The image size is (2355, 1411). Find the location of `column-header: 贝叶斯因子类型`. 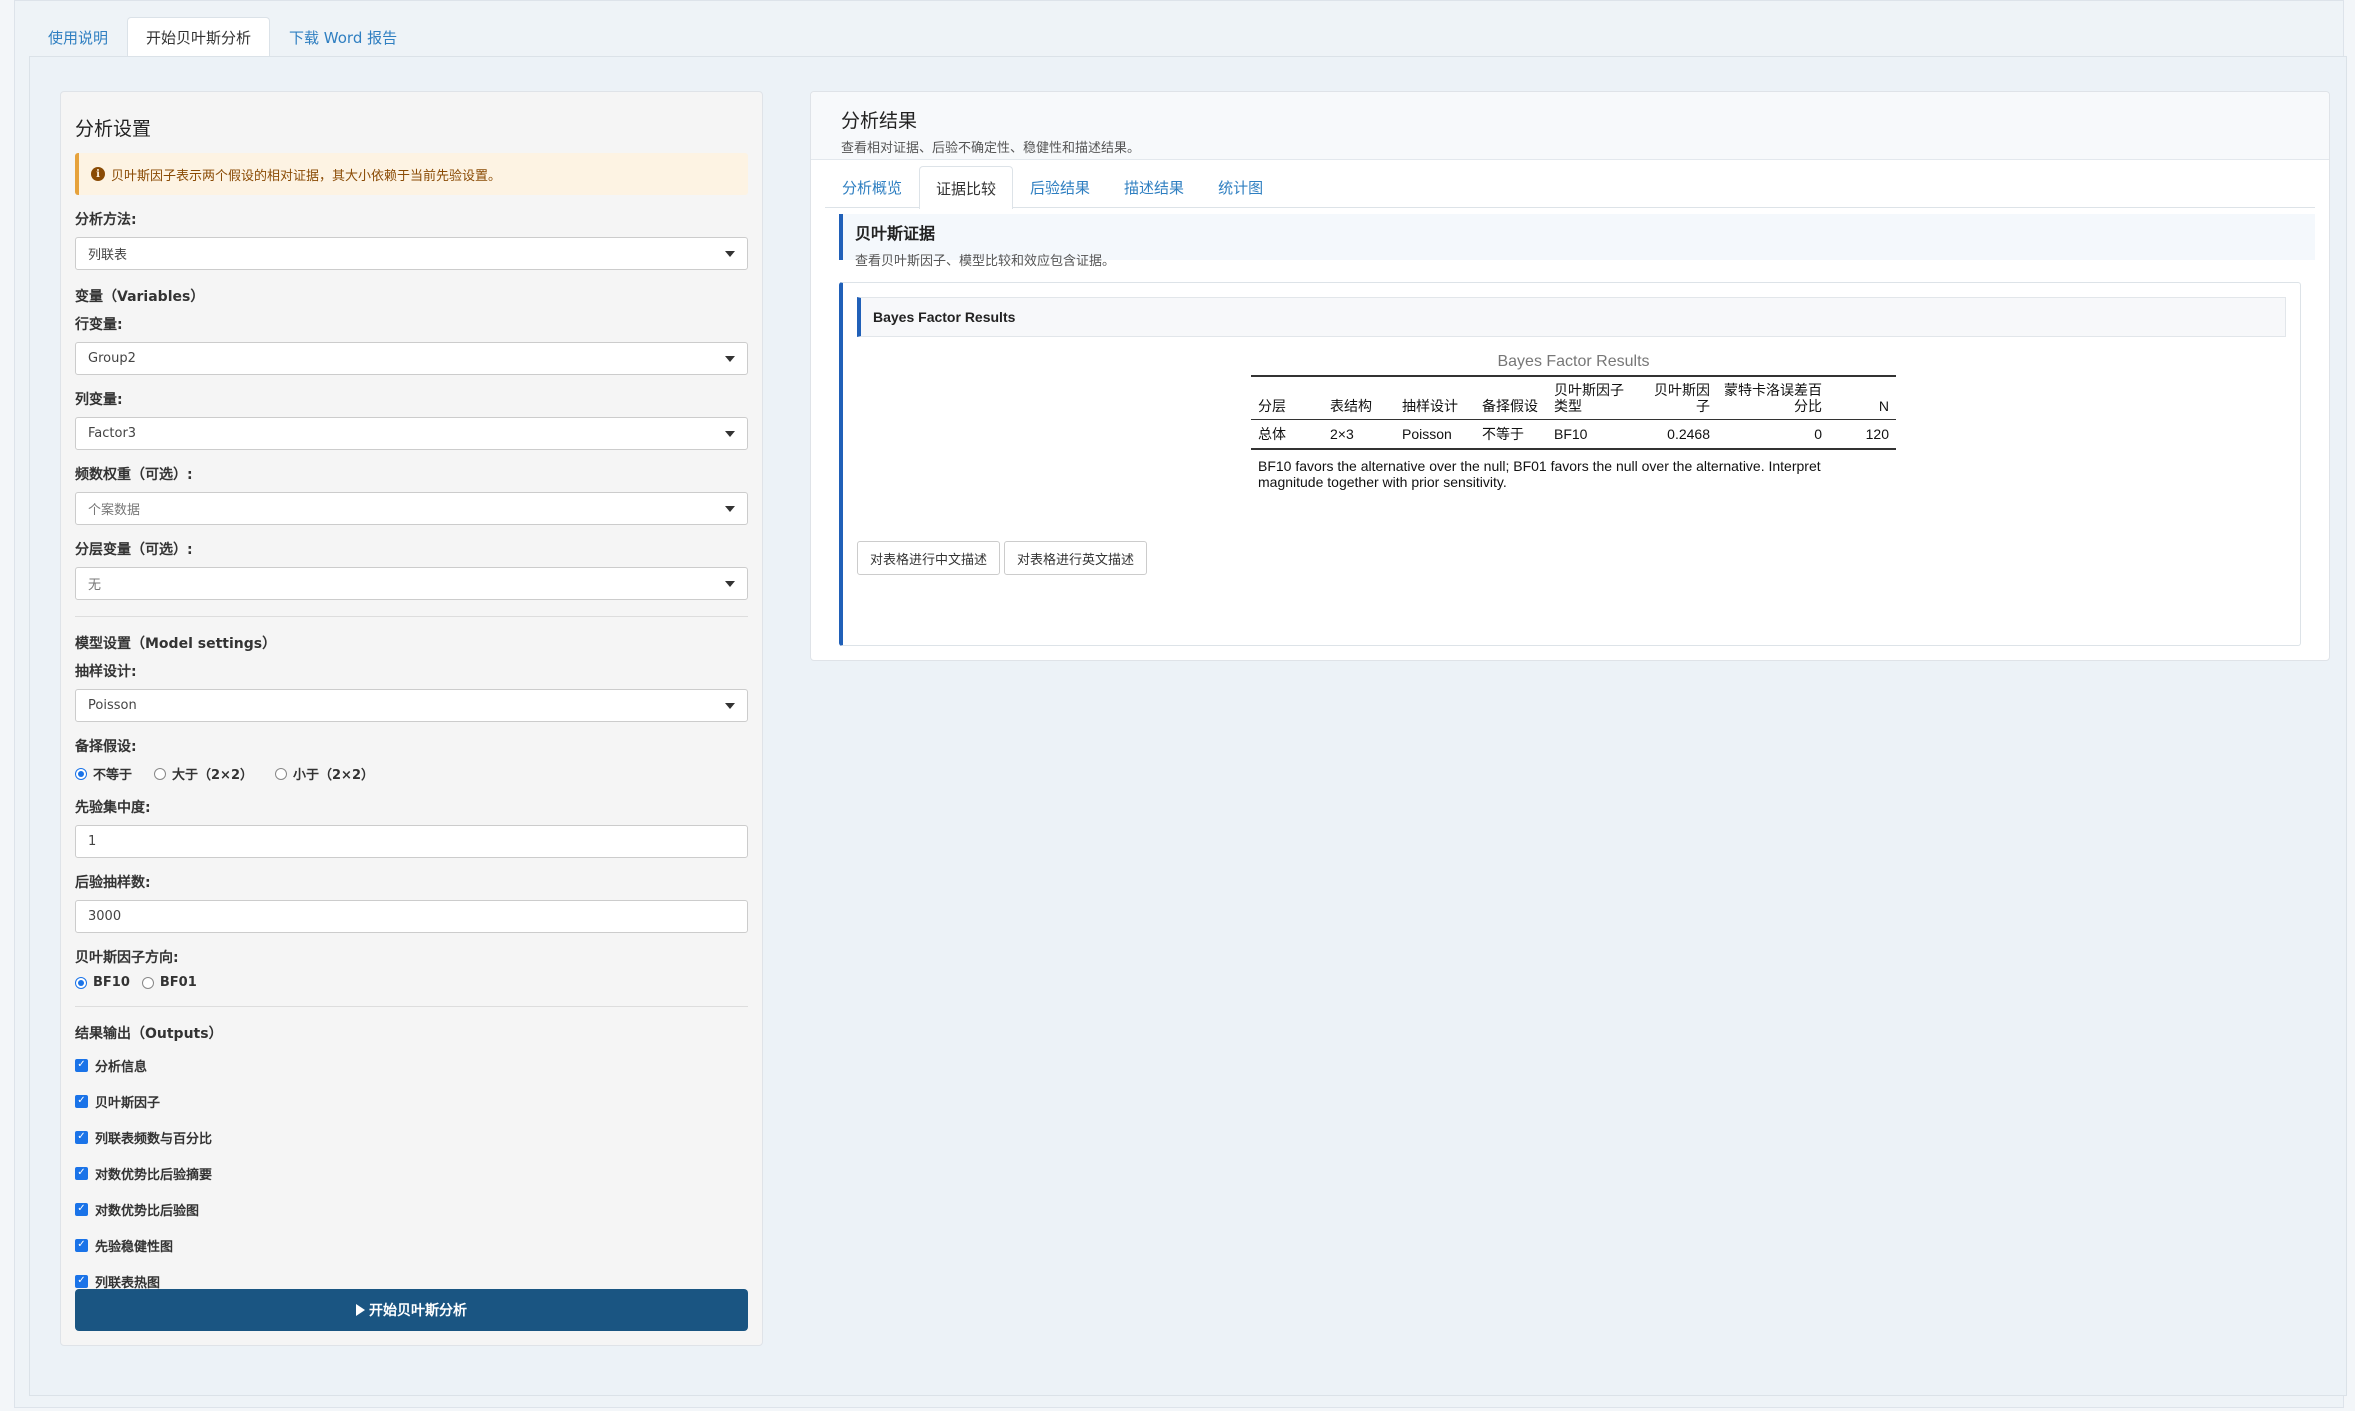

column-header: 贝叶斯因子类型 is located at coordinates (1589, 398).